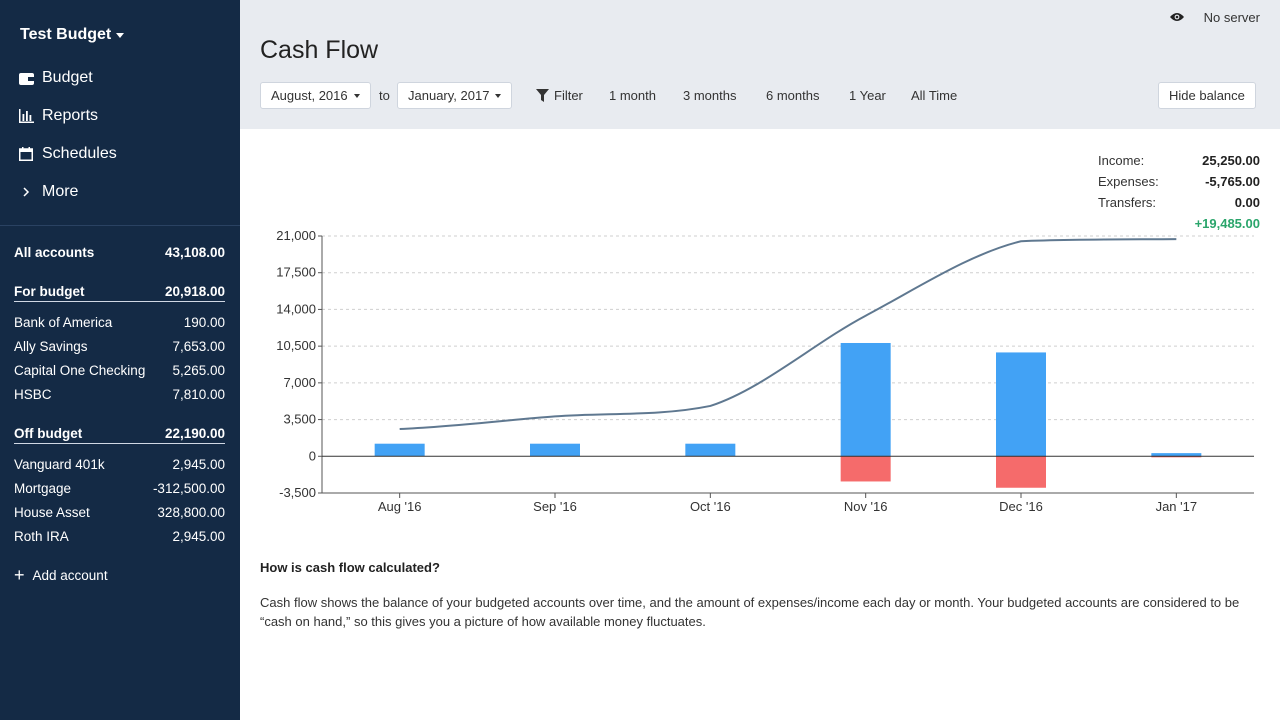 The image size is (1280, 720). I want to click on end-date-value: January, 2017, so click(449, 95).